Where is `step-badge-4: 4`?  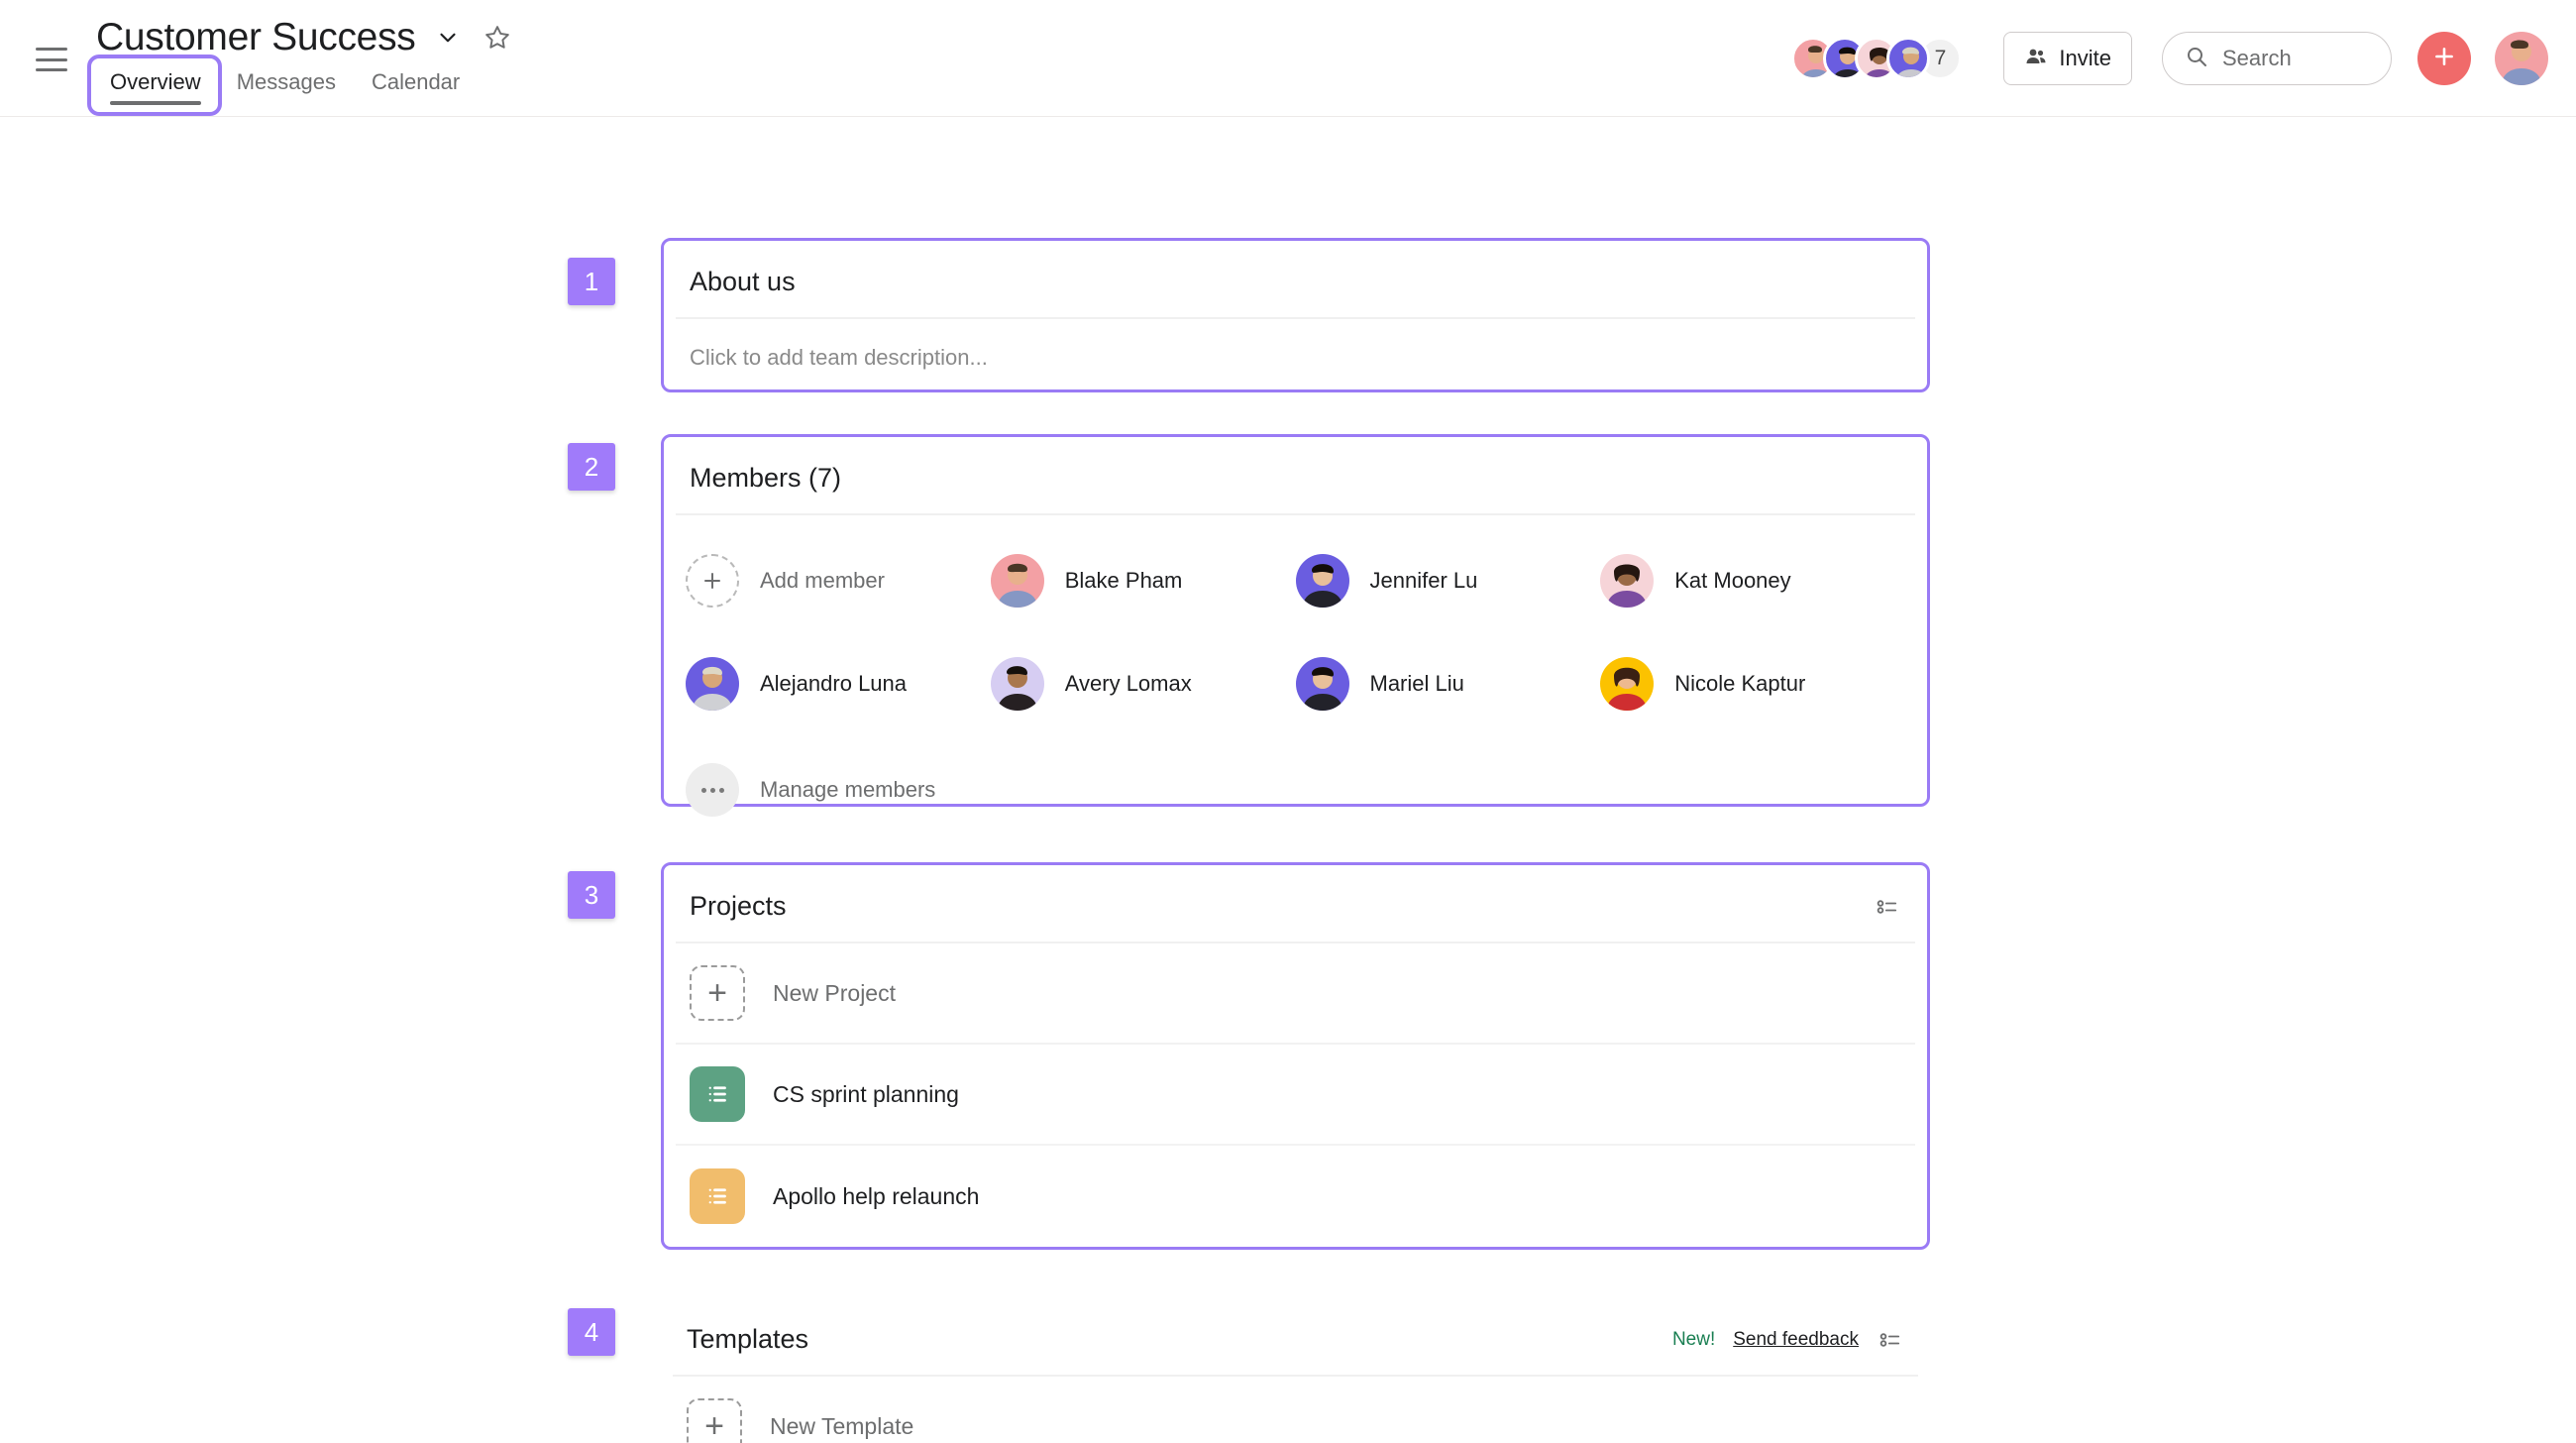 step-badge-4: 4 is located at coordinates (592, 1332).